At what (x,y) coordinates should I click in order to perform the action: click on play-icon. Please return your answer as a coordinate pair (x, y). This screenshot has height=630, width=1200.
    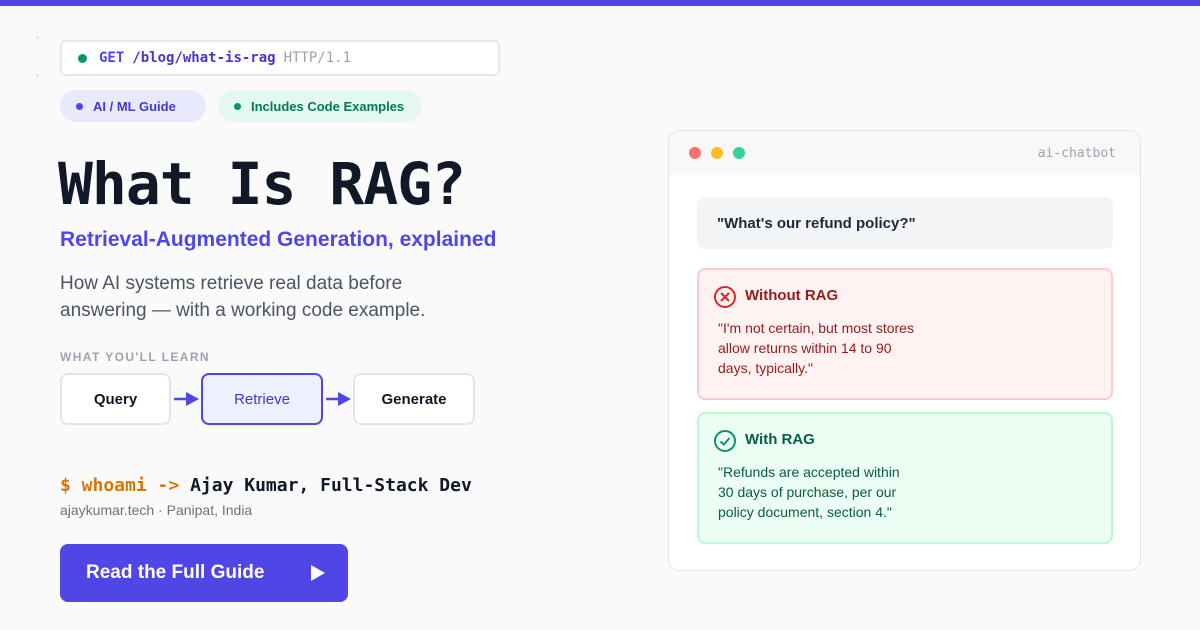
    Looking at the image, I should click on (318, 573).